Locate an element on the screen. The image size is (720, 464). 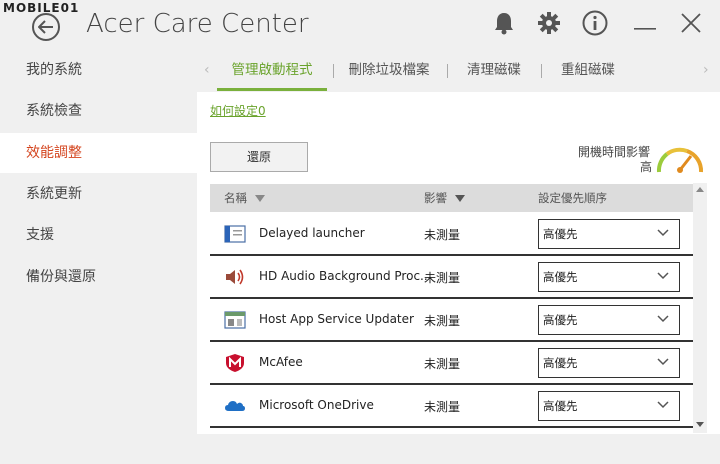
column-header-impact: 影響 is located at coordinates (444, 198).